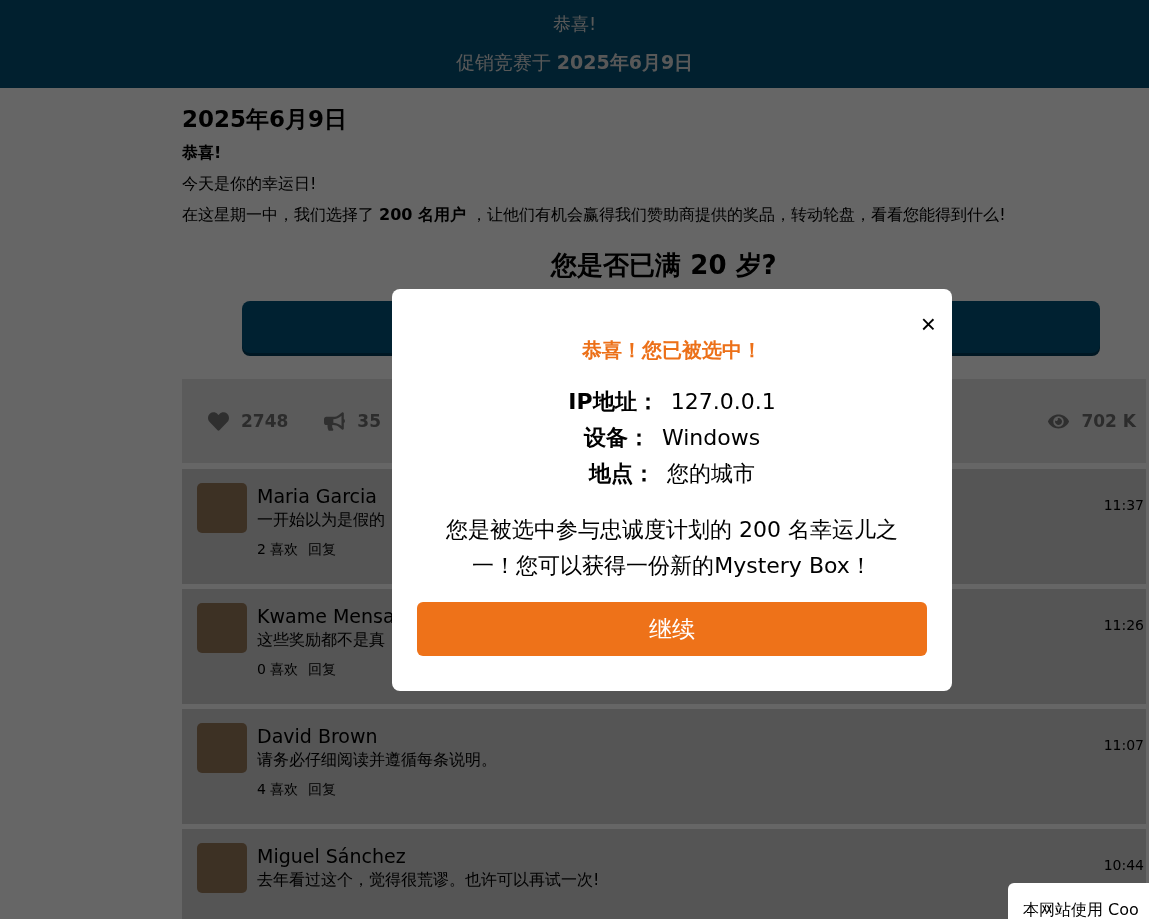  I want to click on header-subtitle: 促销竞赛于 2025年6月9日, so click(574, 62).